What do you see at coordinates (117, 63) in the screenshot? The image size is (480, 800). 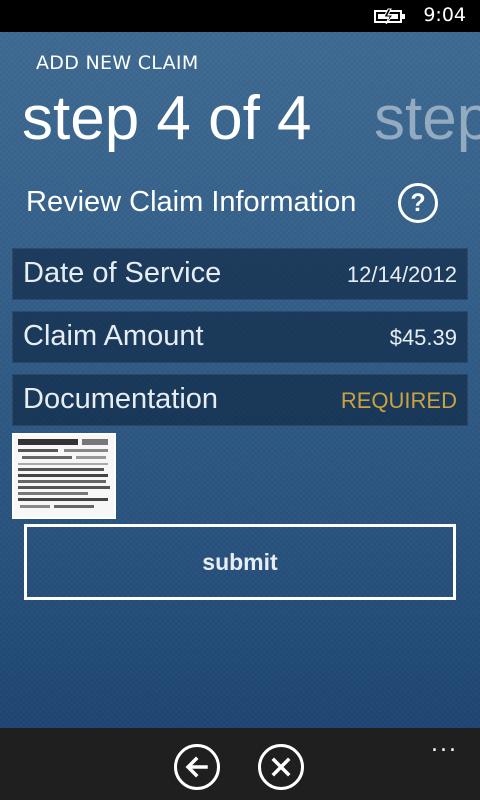 I see `app-title: ADD NEW CLAIM` at bounding box center [117, 63].